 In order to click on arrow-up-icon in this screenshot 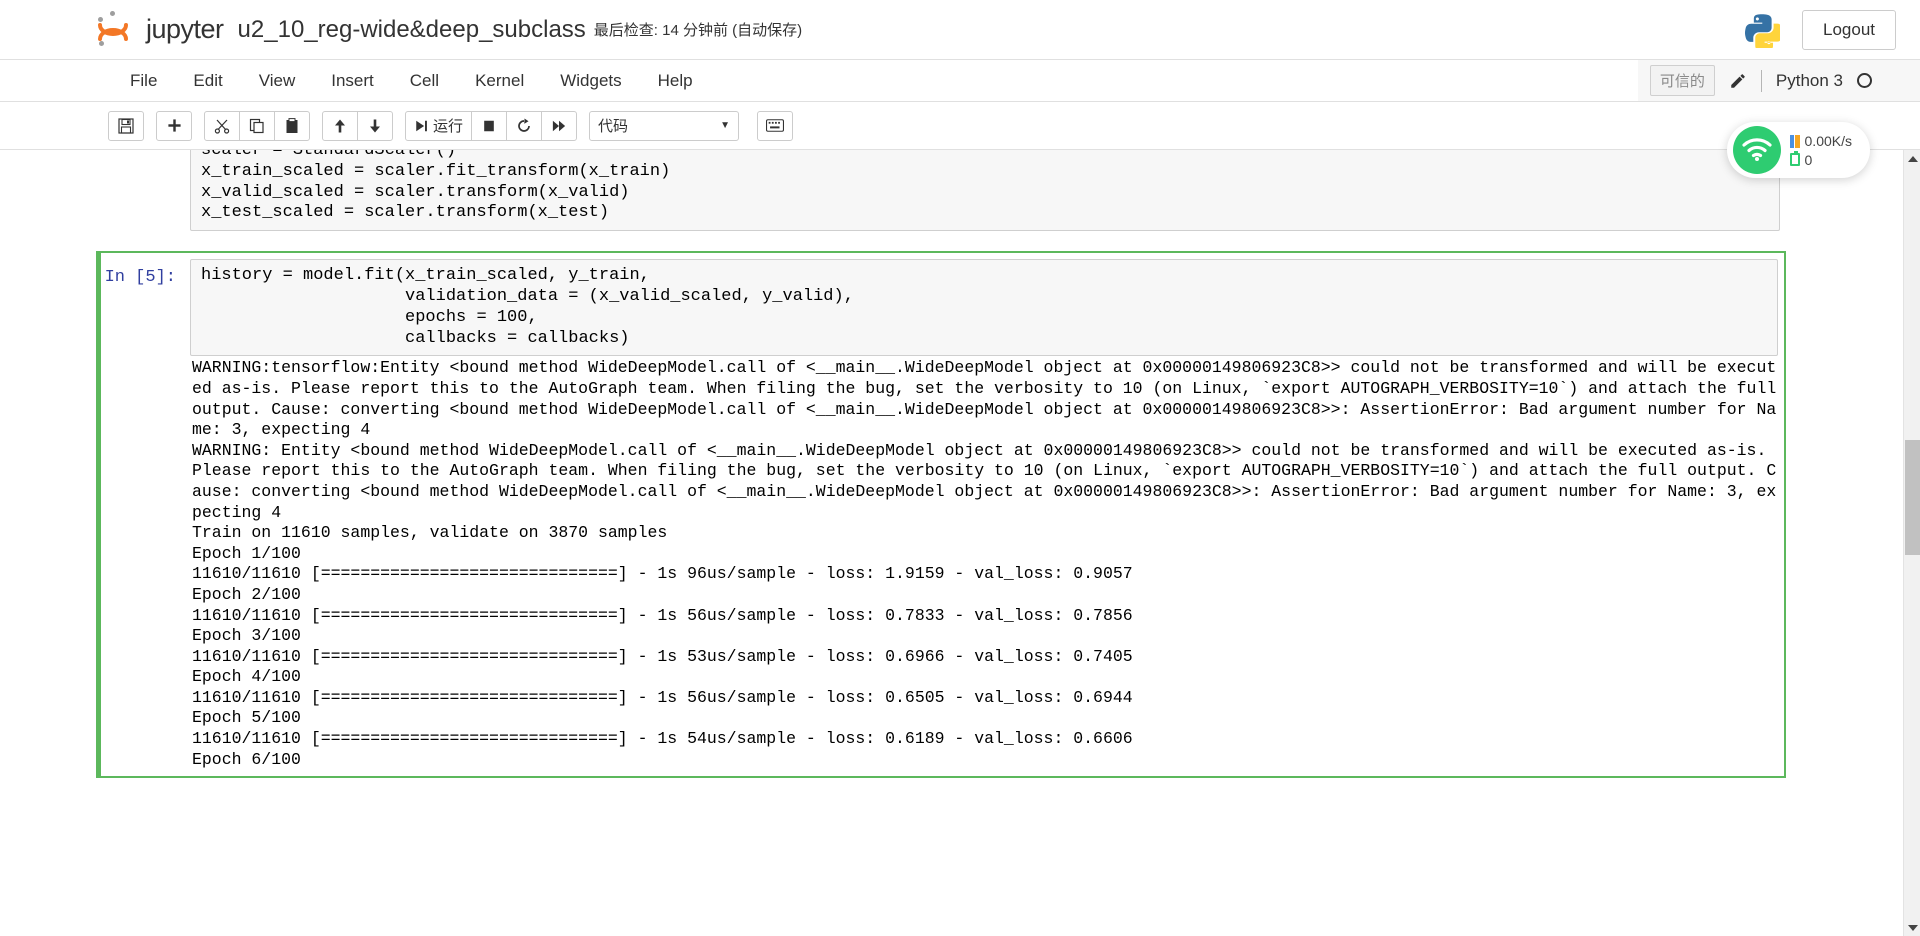, I will do `click(340, 125)`.